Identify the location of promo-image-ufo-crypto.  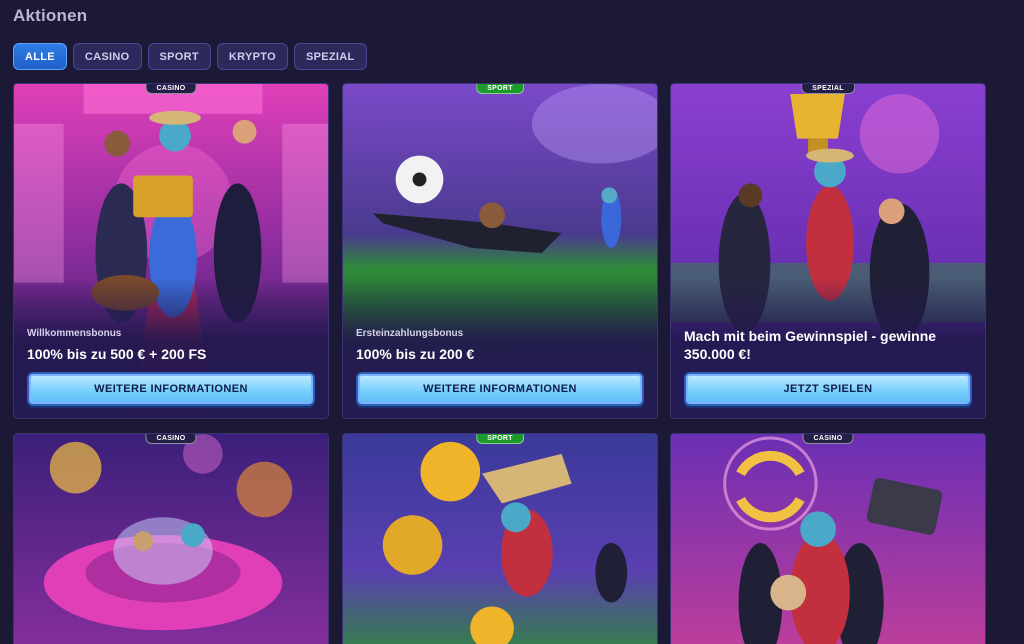
(171, 539).